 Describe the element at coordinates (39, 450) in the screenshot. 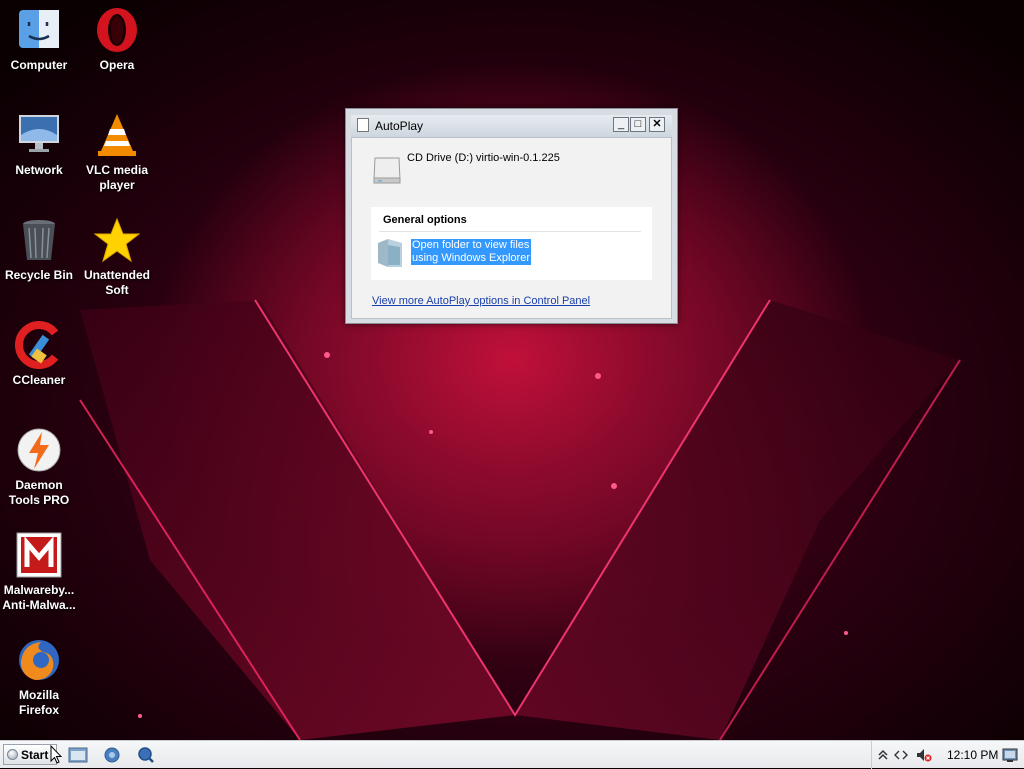

I see `daemon-tools-icon` at that location.